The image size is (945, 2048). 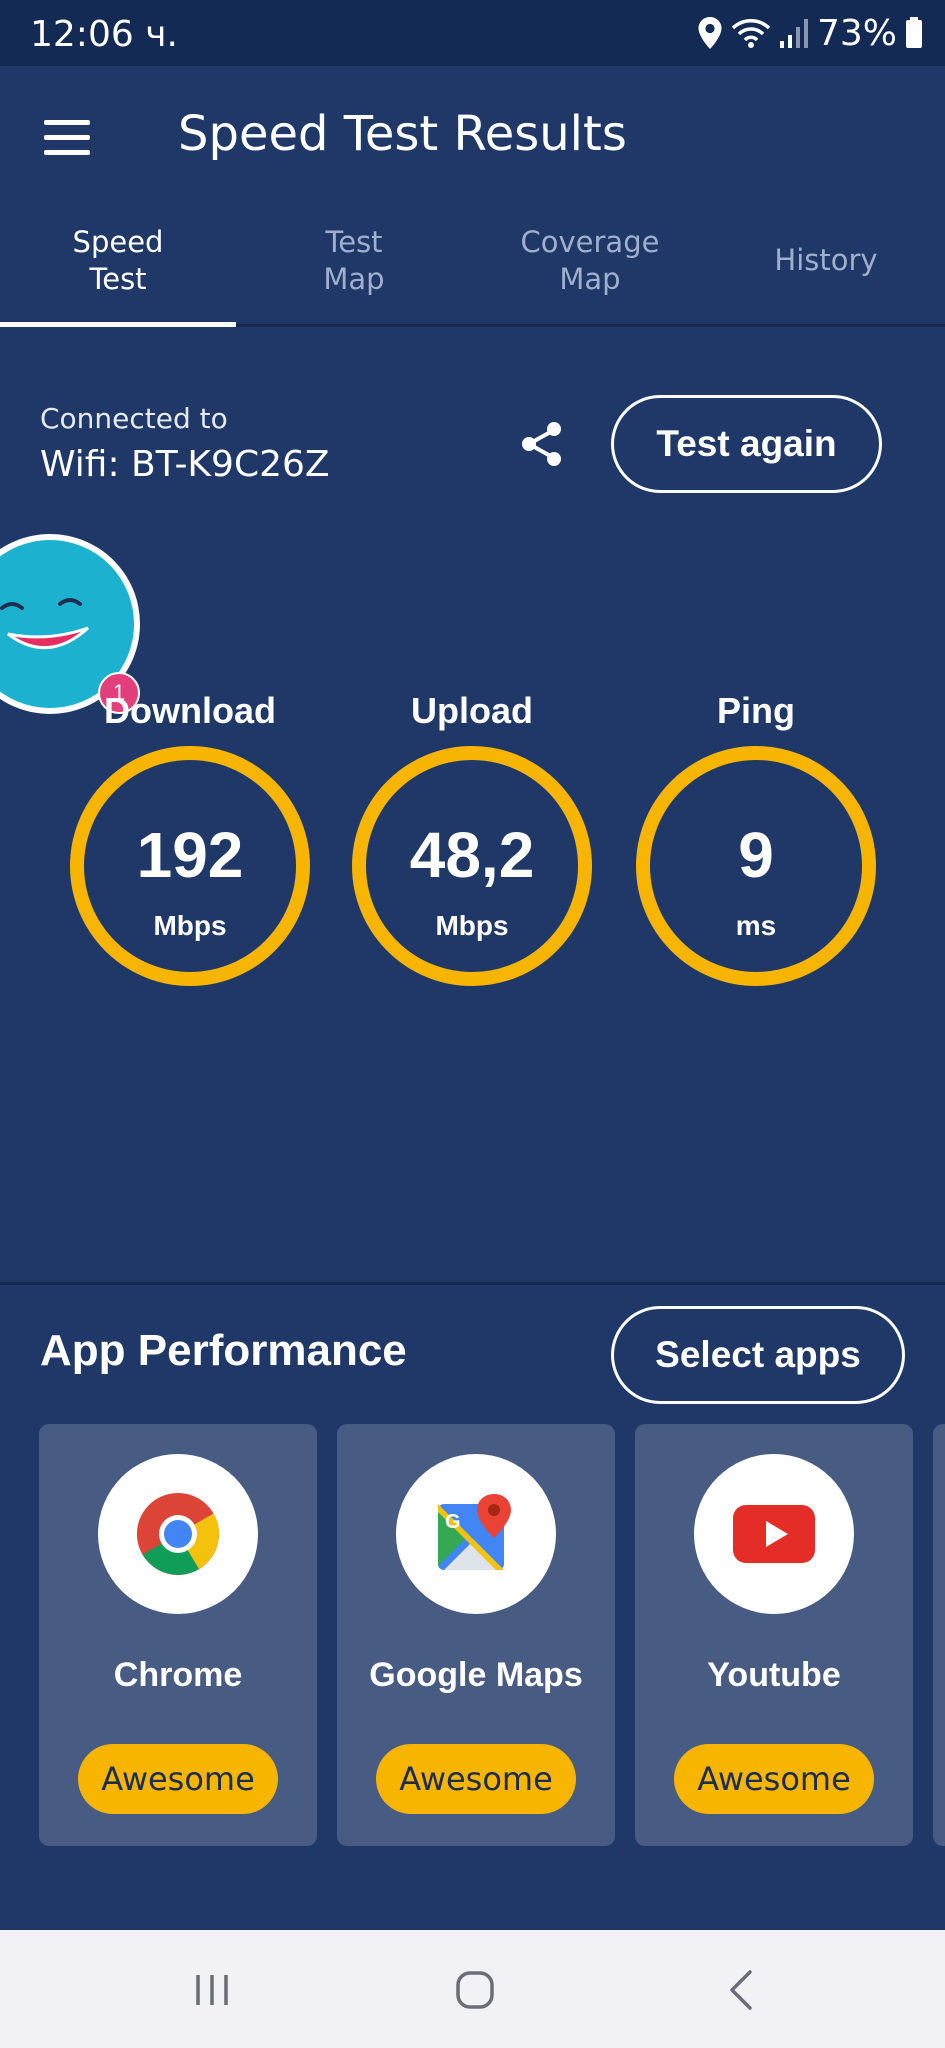 I want to click on back-icon, so click(x=742, y=1990).